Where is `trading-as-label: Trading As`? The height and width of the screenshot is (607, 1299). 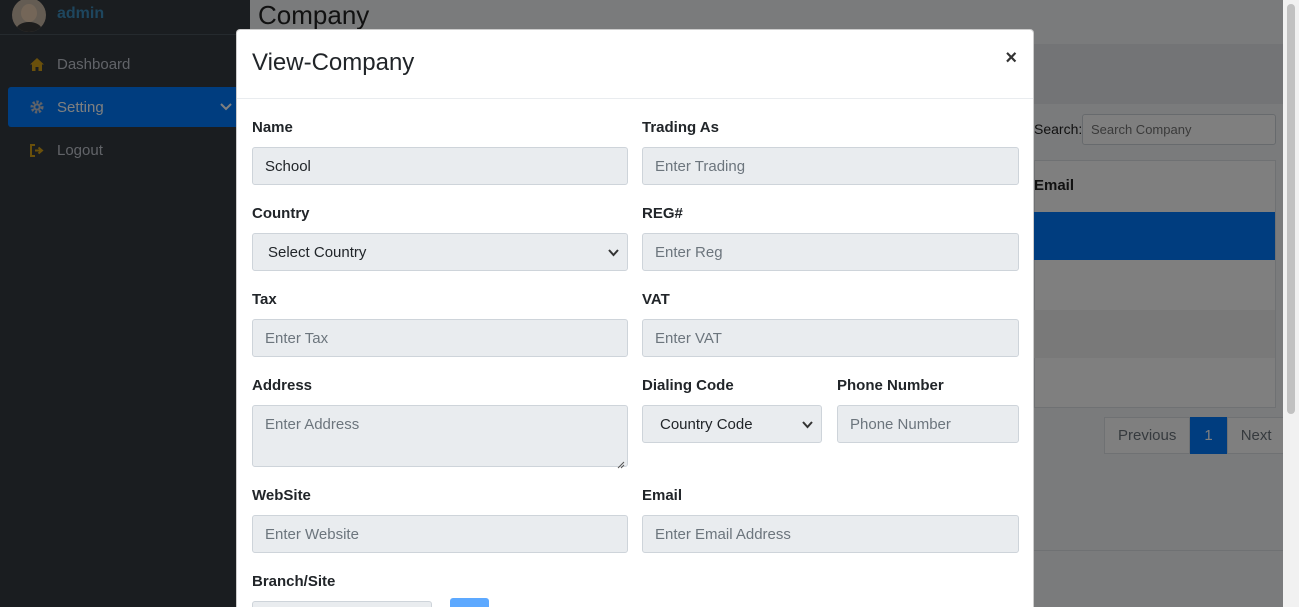 trading-as-label: Trading As is located at coordinates (680, 127).